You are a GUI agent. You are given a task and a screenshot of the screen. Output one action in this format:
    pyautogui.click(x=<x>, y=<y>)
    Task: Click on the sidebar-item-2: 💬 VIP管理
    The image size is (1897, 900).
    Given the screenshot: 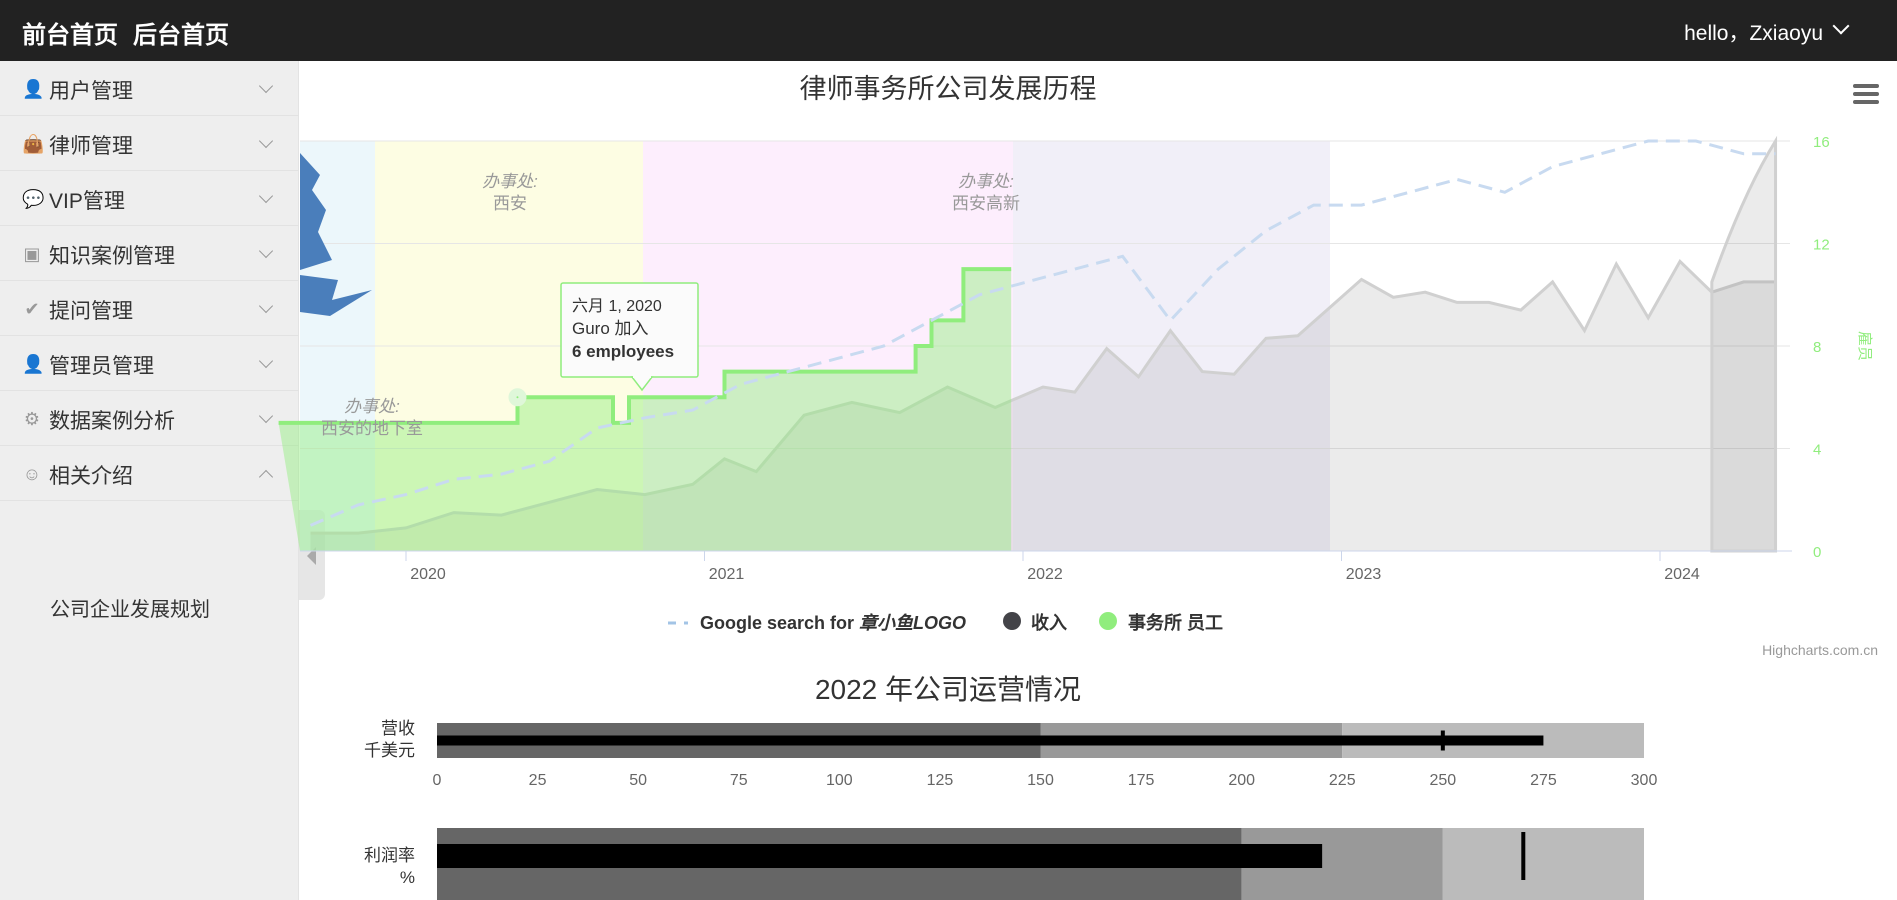 What is the action you would take?
    pyautogui.click(x=149, y=198)
    